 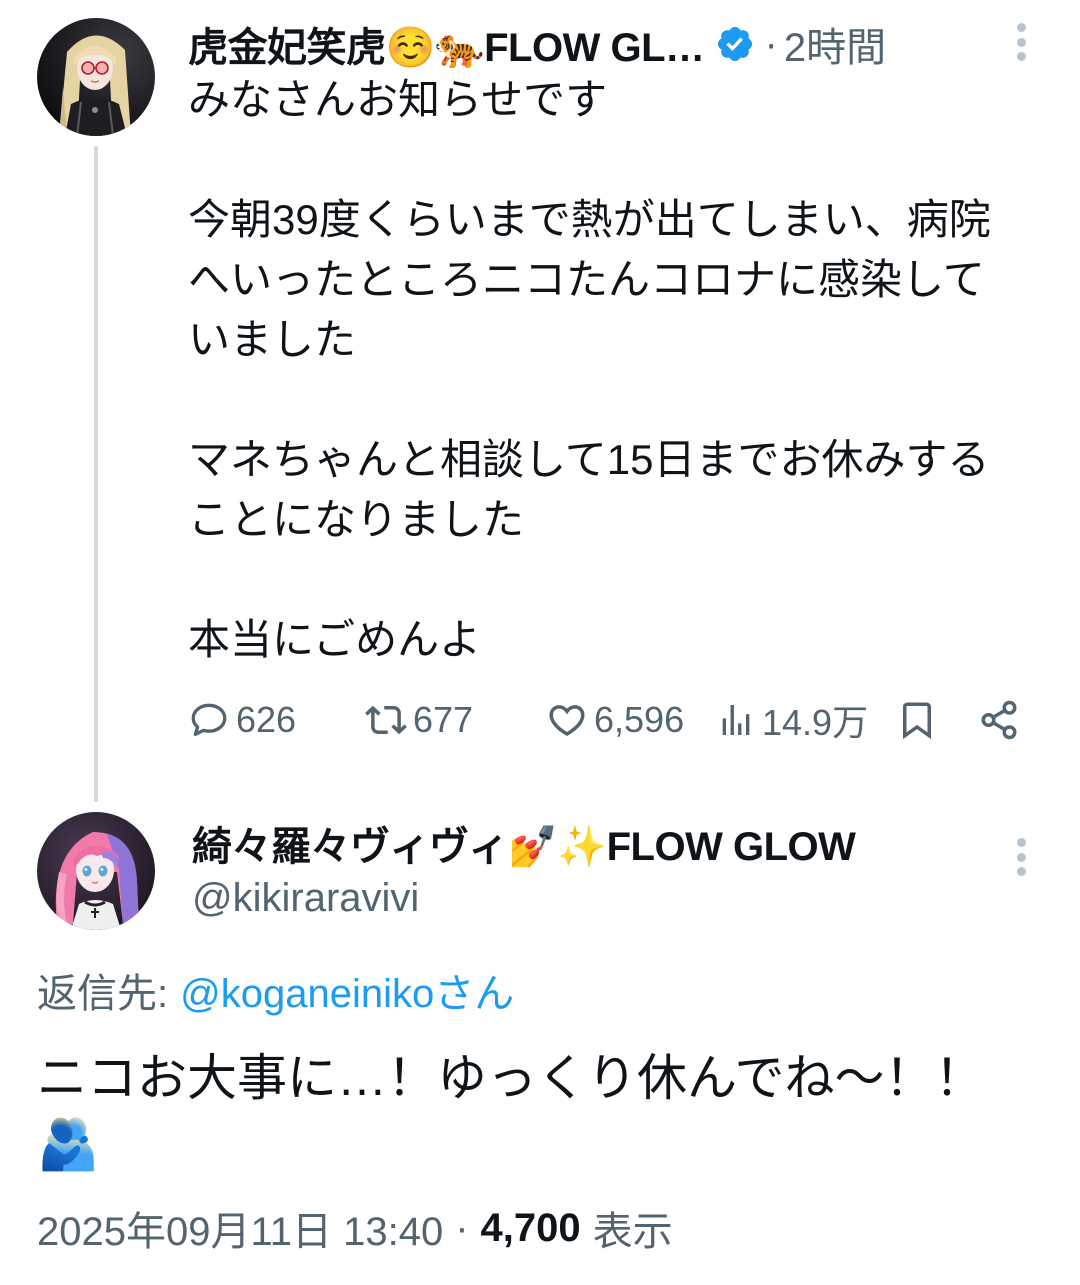 I want to click on tweet-line: 今朝39度くらいまで熱が出てしまい、病院, so click(x=589, y=219).